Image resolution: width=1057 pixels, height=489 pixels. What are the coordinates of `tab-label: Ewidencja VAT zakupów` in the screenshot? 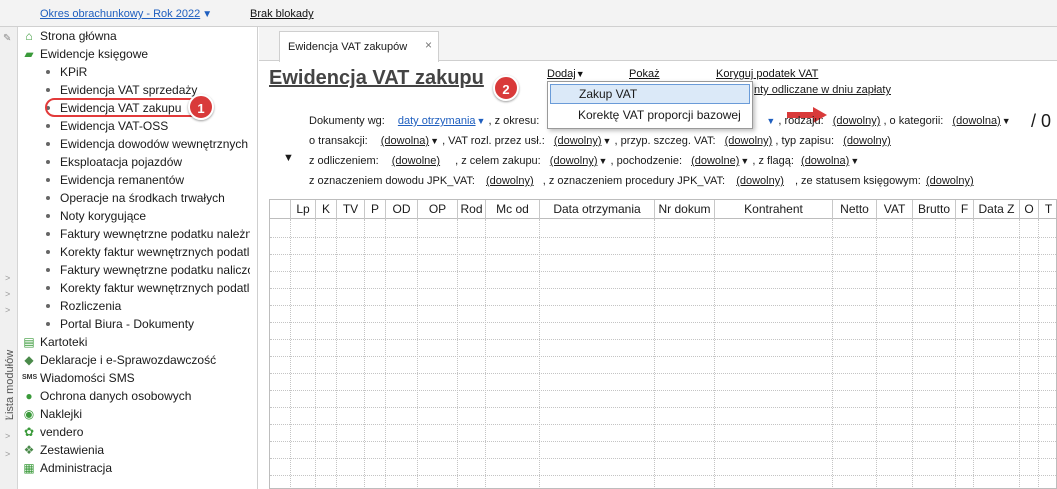 It's located at (348, 47).